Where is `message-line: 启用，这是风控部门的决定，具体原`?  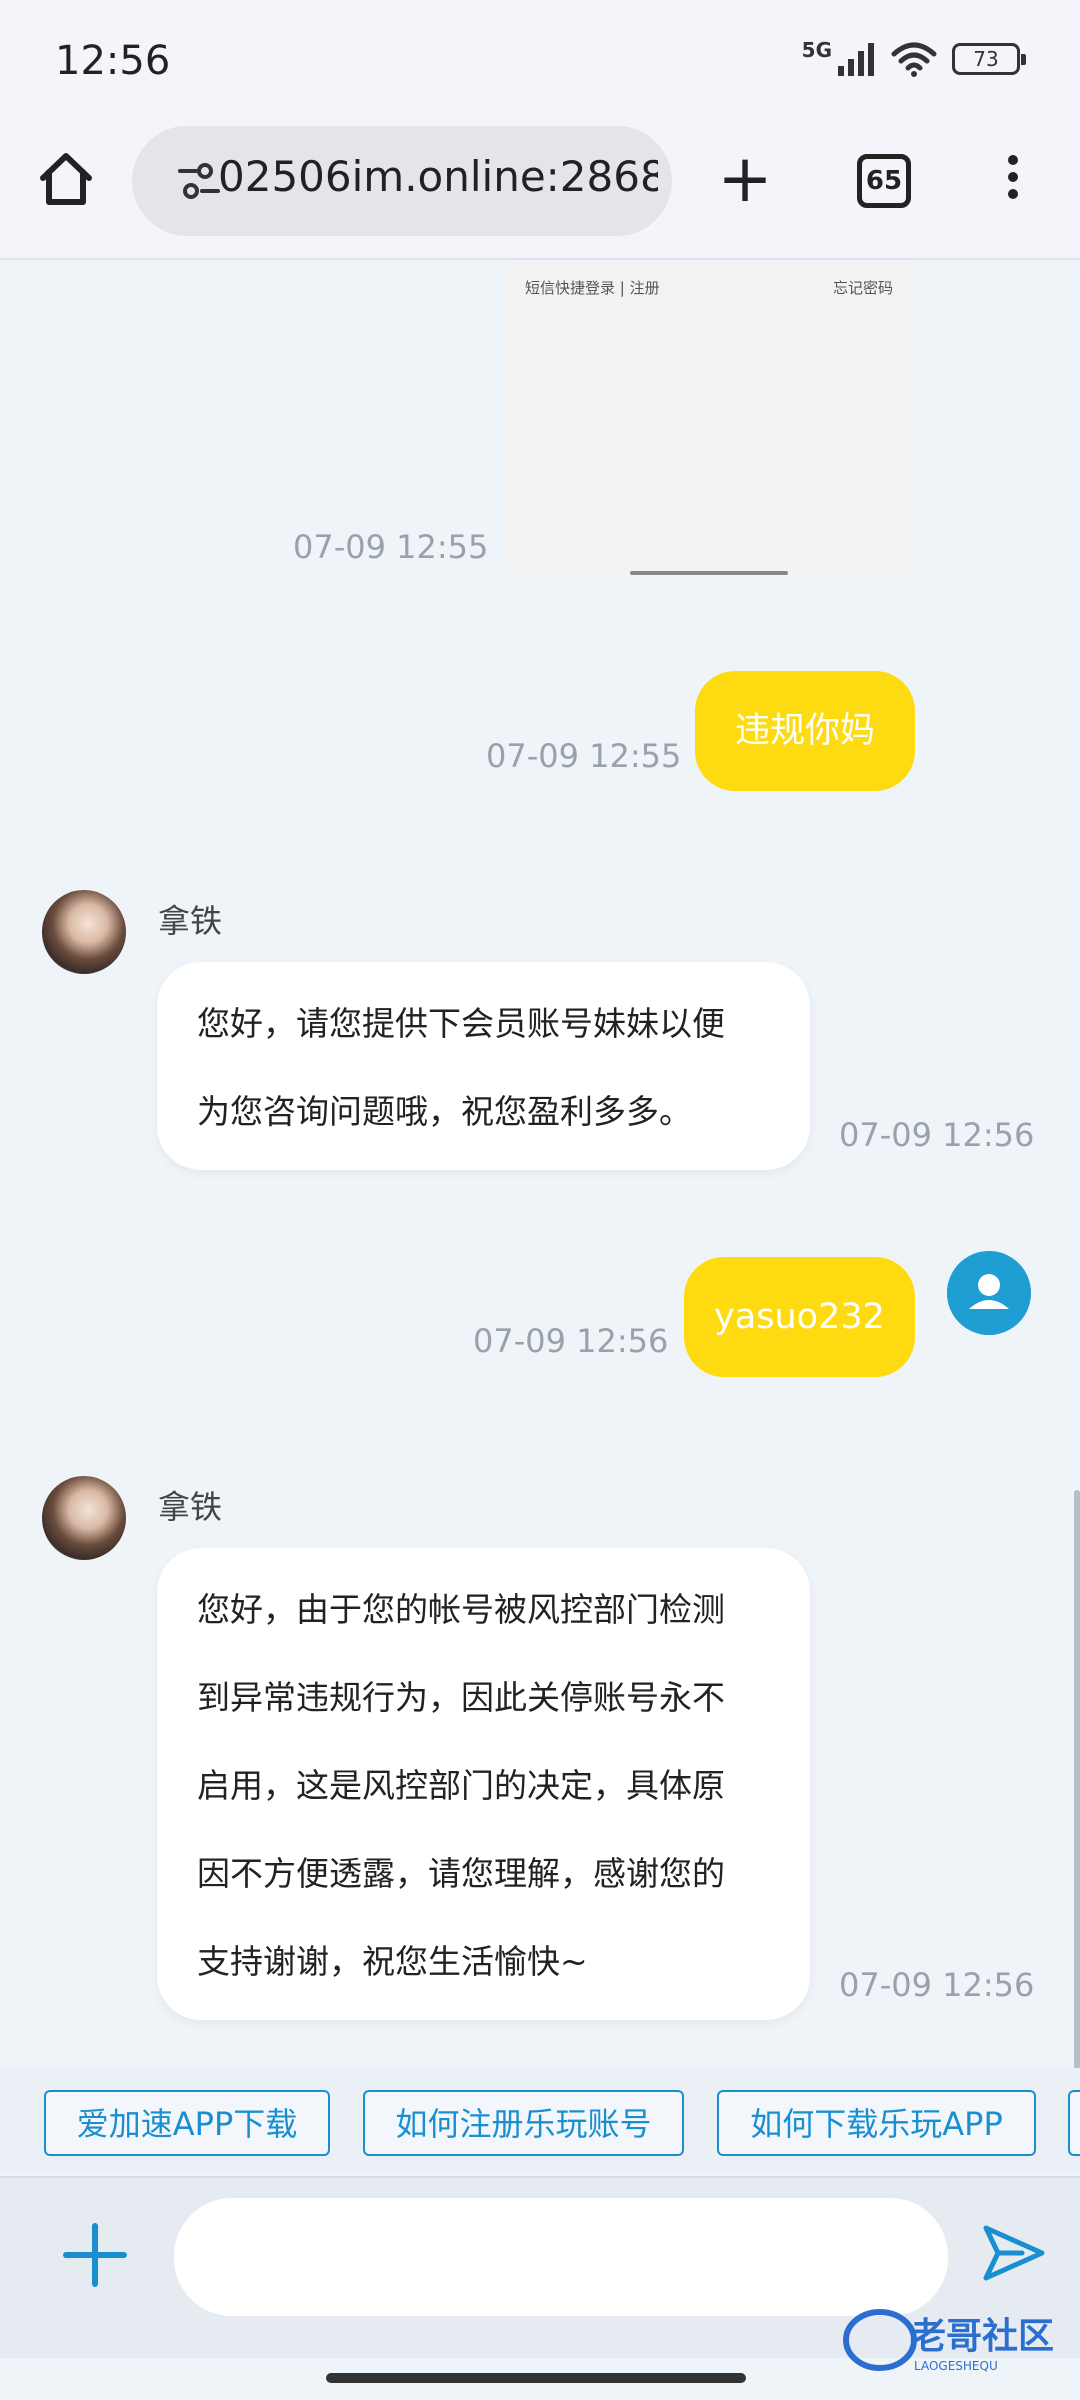
message-line: 启用，这是风控部门的决定，具体原 is located at coordinates (461, 1785).